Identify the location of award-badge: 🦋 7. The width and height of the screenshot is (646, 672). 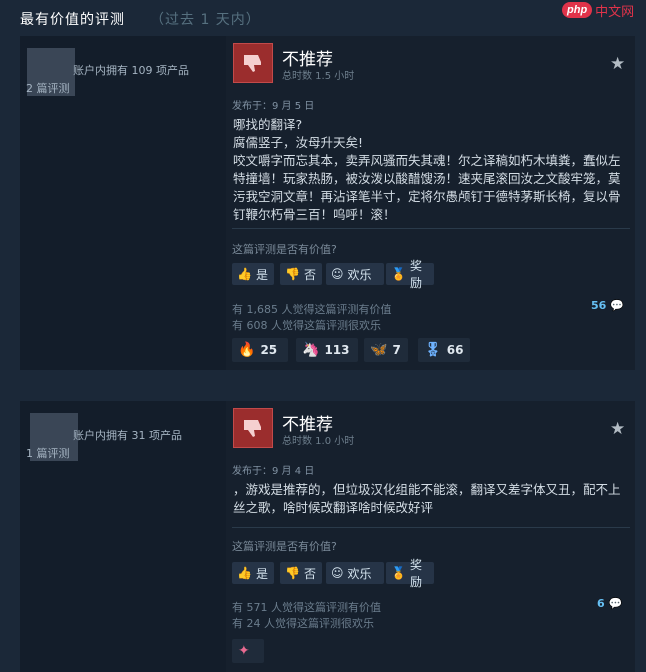
(386, 350).